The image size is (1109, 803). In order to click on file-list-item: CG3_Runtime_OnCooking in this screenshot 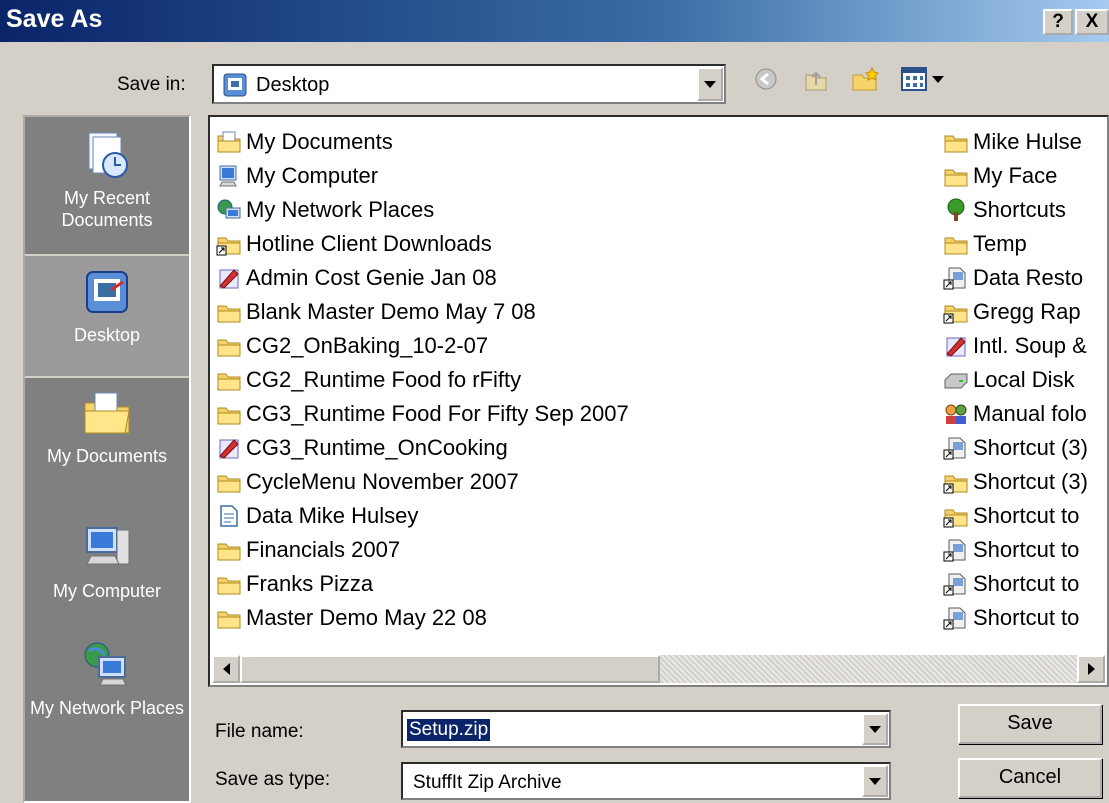, I will do `click(422, 448)`.